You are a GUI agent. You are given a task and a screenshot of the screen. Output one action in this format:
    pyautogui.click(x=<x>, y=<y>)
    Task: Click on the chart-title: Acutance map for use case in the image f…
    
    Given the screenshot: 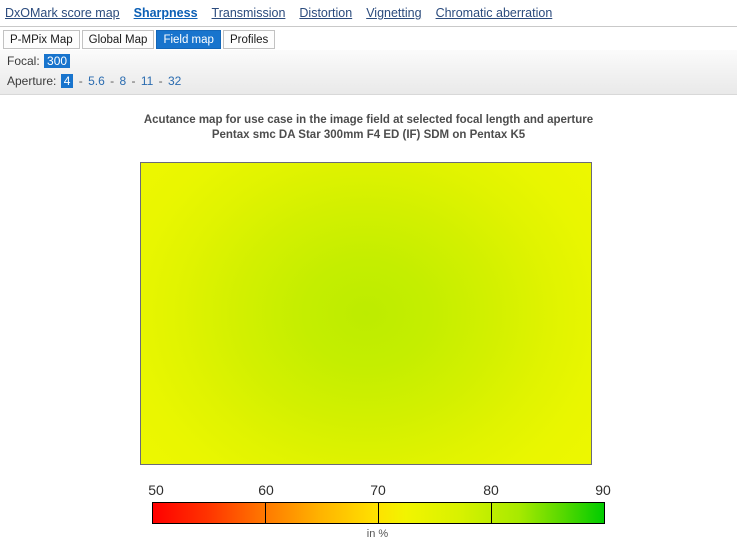 What is the action you would take?
    pyautogui.click(x=368, y=128)
    